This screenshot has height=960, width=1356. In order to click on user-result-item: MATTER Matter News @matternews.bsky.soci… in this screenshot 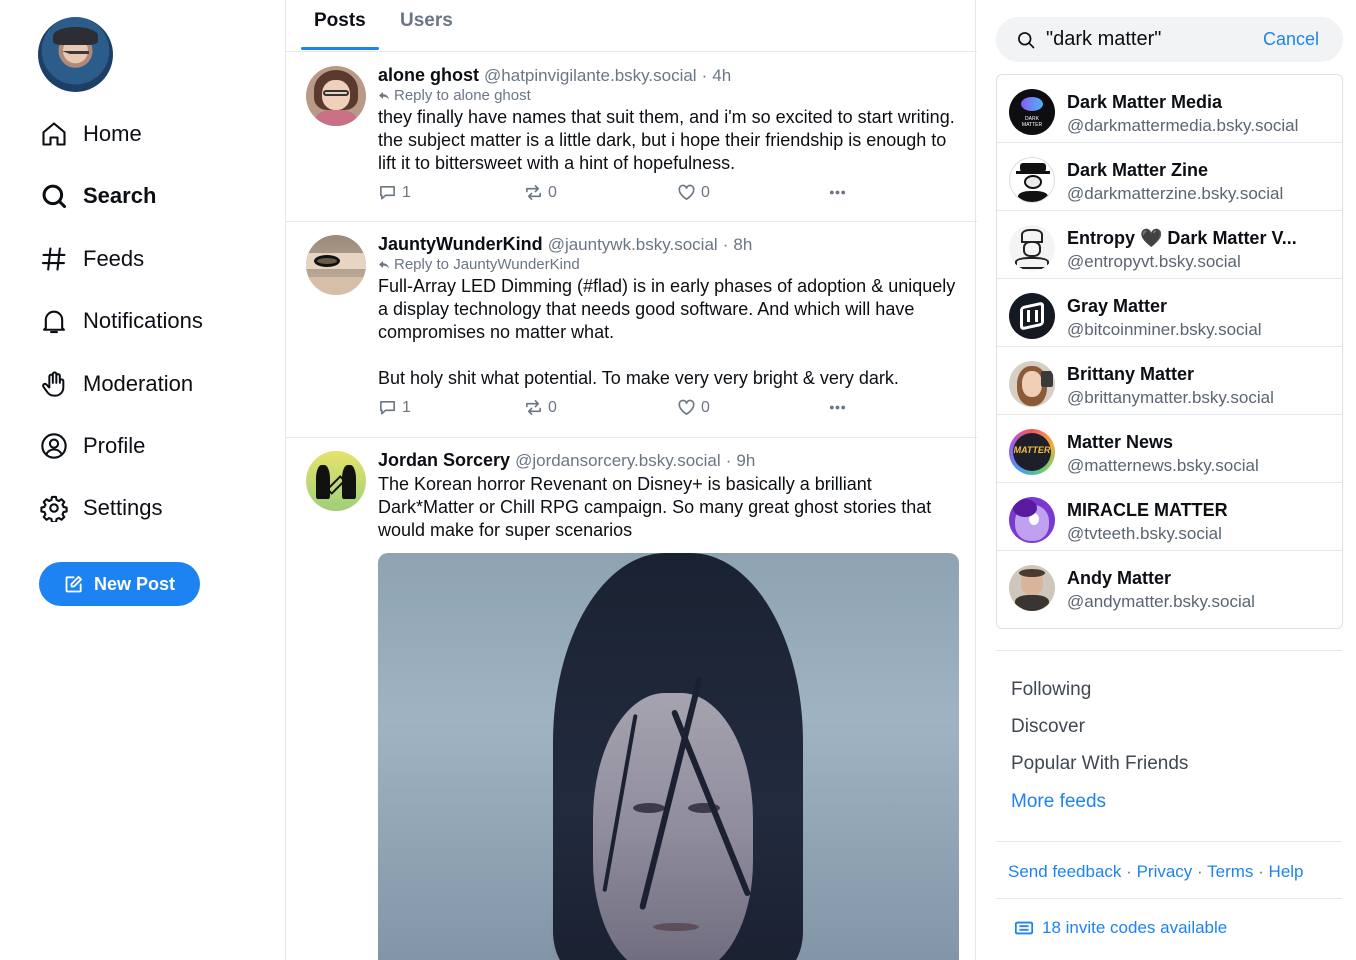, I will do `click(1169, 449)`.